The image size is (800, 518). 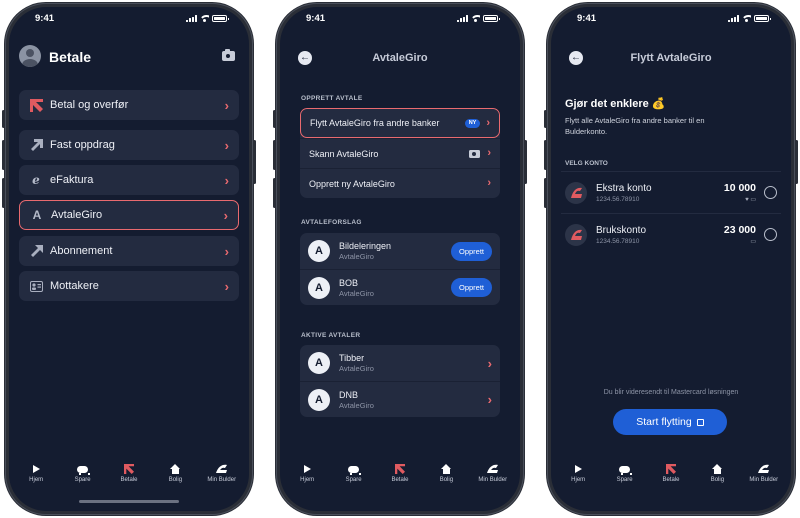 What do you see at coordinates (191, 18) in the screenshot?
I see `signal-icon` at bounding box center [191, 18].